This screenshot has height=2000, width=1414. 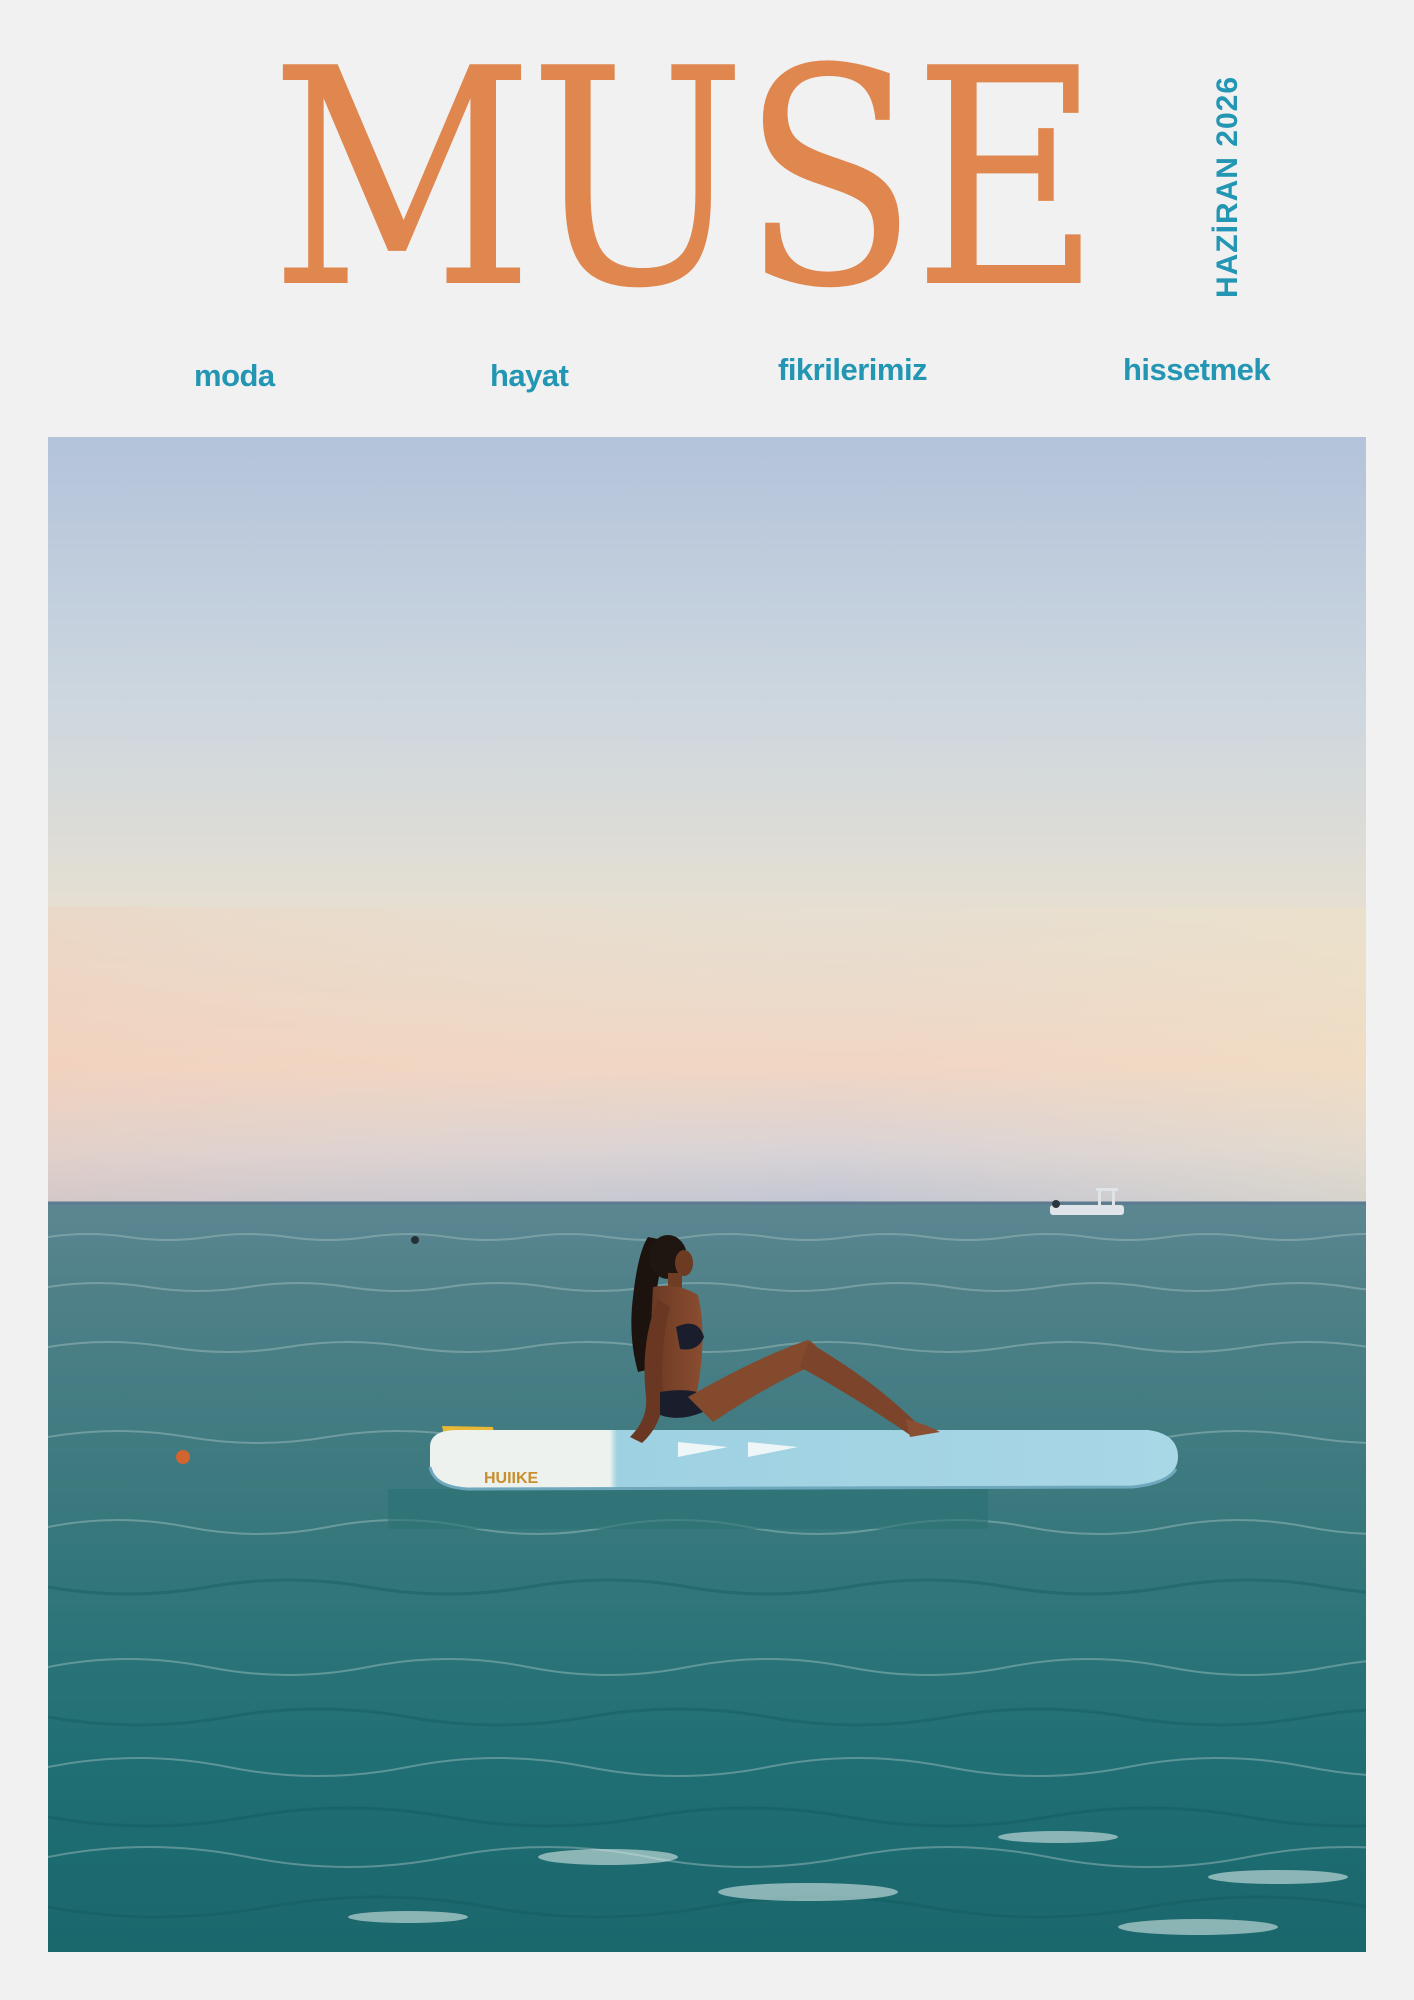 What do you see at coordinates (685, 179) in the screenshot?
I see `magazine-title: MUSE` at bounding box center [685, 179].